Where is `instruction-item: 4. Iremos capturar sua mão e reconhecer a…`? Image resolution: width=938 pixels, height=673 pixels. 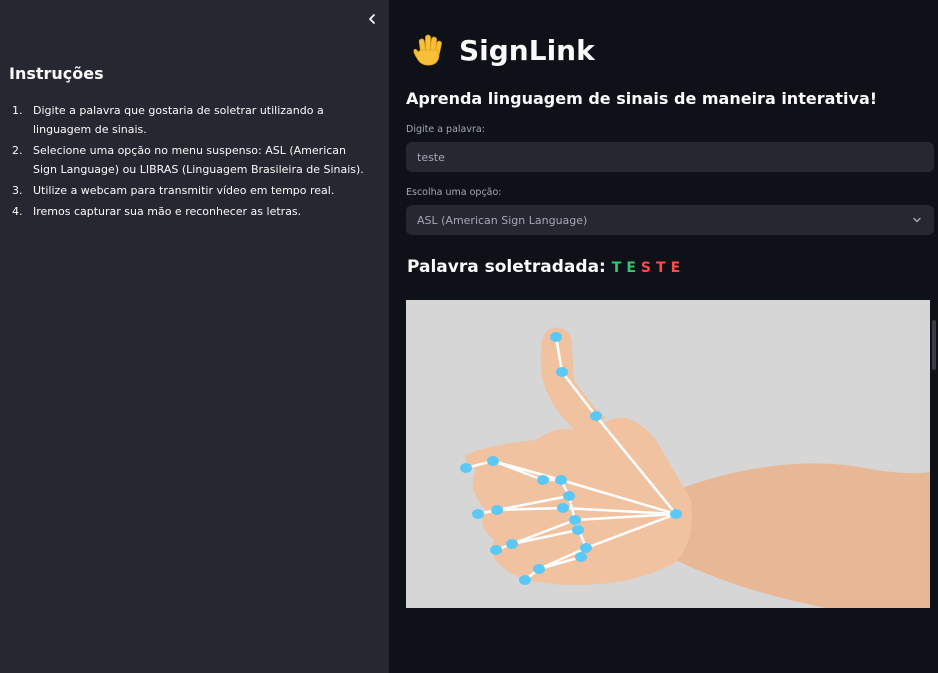 instruction-item: 4. Iremos capturar sua mão e reconhecer a… is located at coordinates (157, 211).